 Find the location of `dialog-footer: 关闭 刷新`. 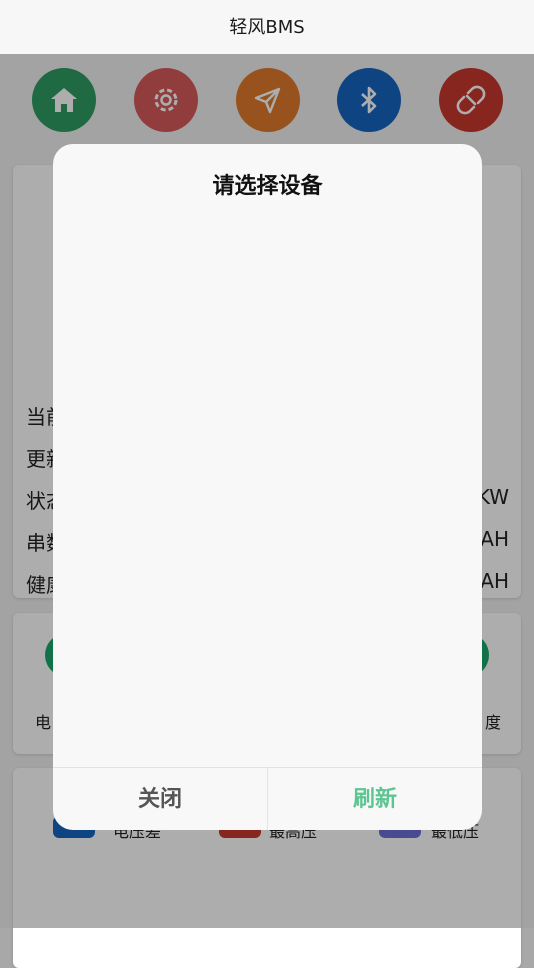

dialog-footer: 关闭 刷新 is located at coordinates (267, 798).